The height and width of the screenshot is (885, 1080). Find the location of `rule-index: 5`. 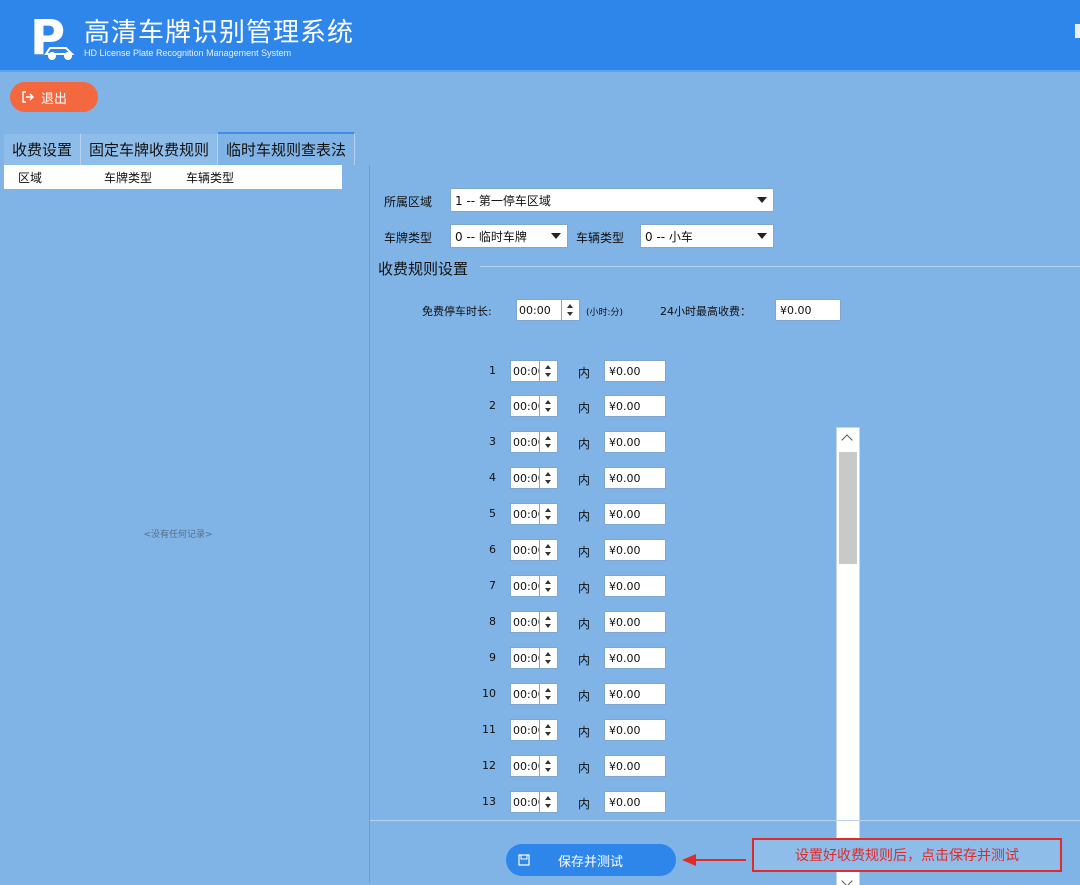

rule-index: 5 is located at coordinates (492, 513).